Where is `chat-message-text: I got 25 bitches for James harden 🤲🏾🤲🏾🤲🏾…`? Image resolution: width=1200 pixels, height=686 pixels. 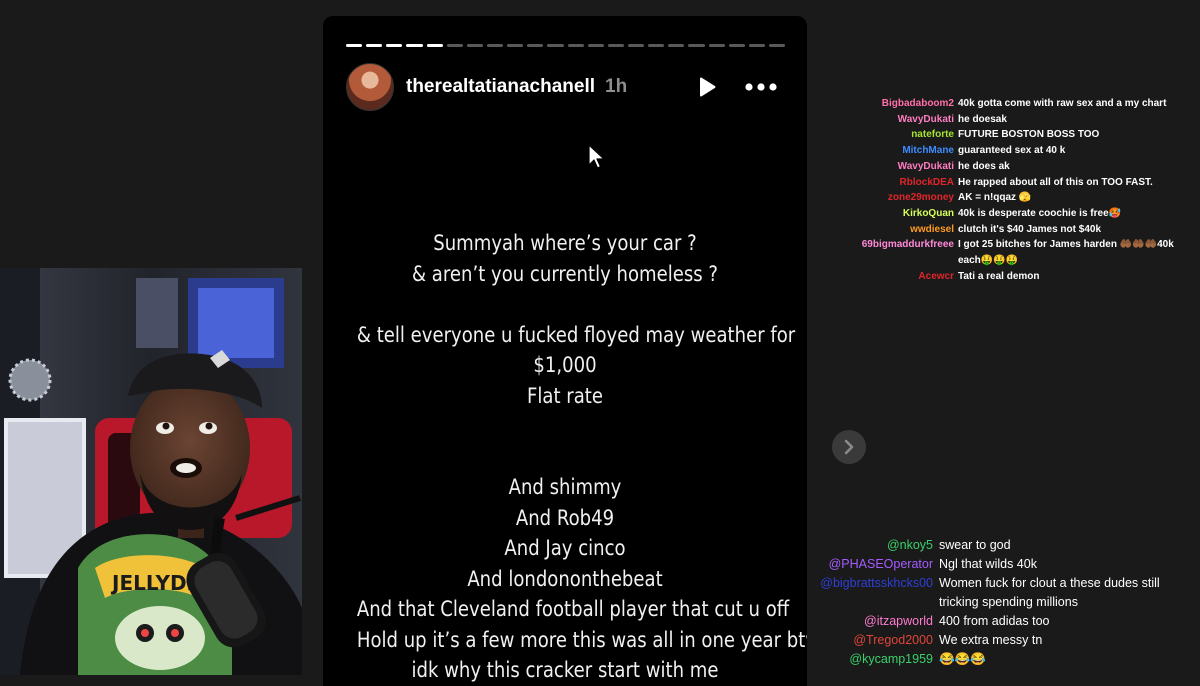 chat-message-text: I got 25 bitches for James harden 🤲🏾🤲🏾🤲🏾… is located at coordinates (1066, 253).